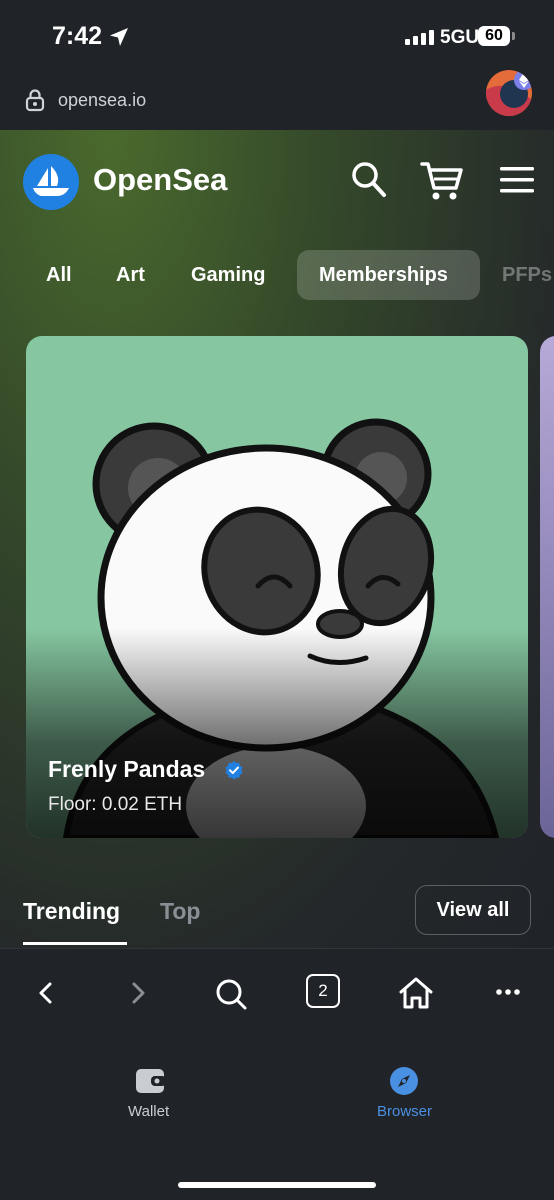 The height and width of the screenshot is (1200, 554). I want to click on url-text: opensea.io, so click(102, 100).